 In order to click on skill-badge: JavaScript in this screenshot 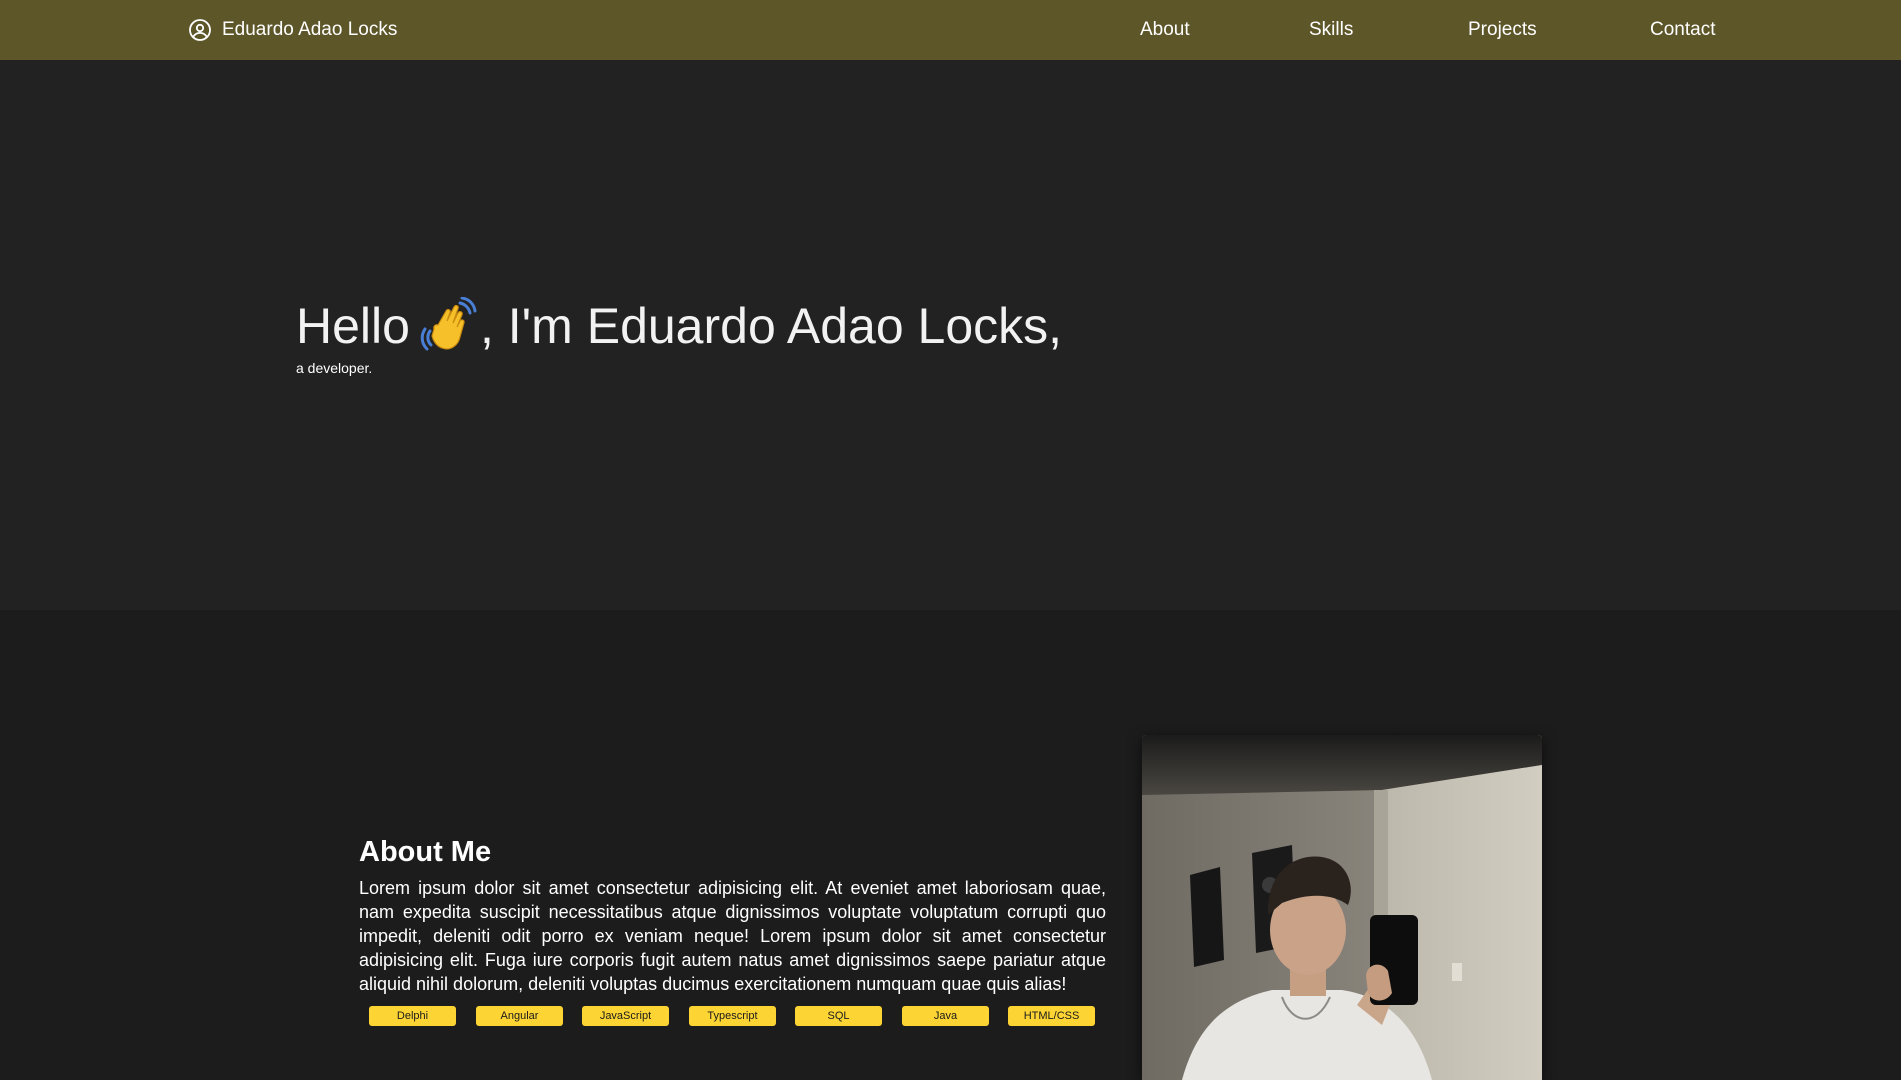, I will do `click(625, 1016)`.